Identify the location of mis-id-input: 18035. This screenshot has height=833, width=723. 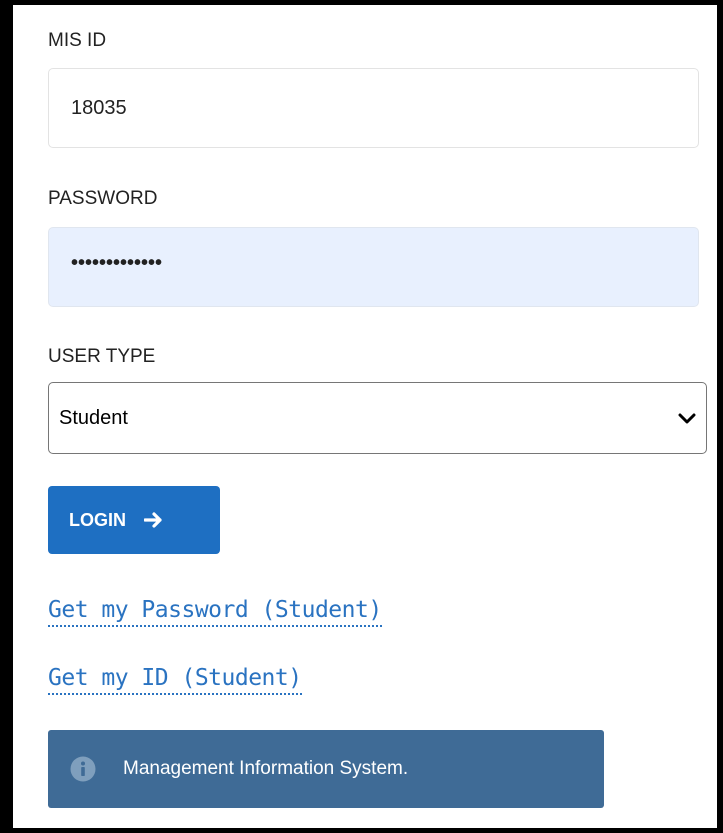
(373, 108).